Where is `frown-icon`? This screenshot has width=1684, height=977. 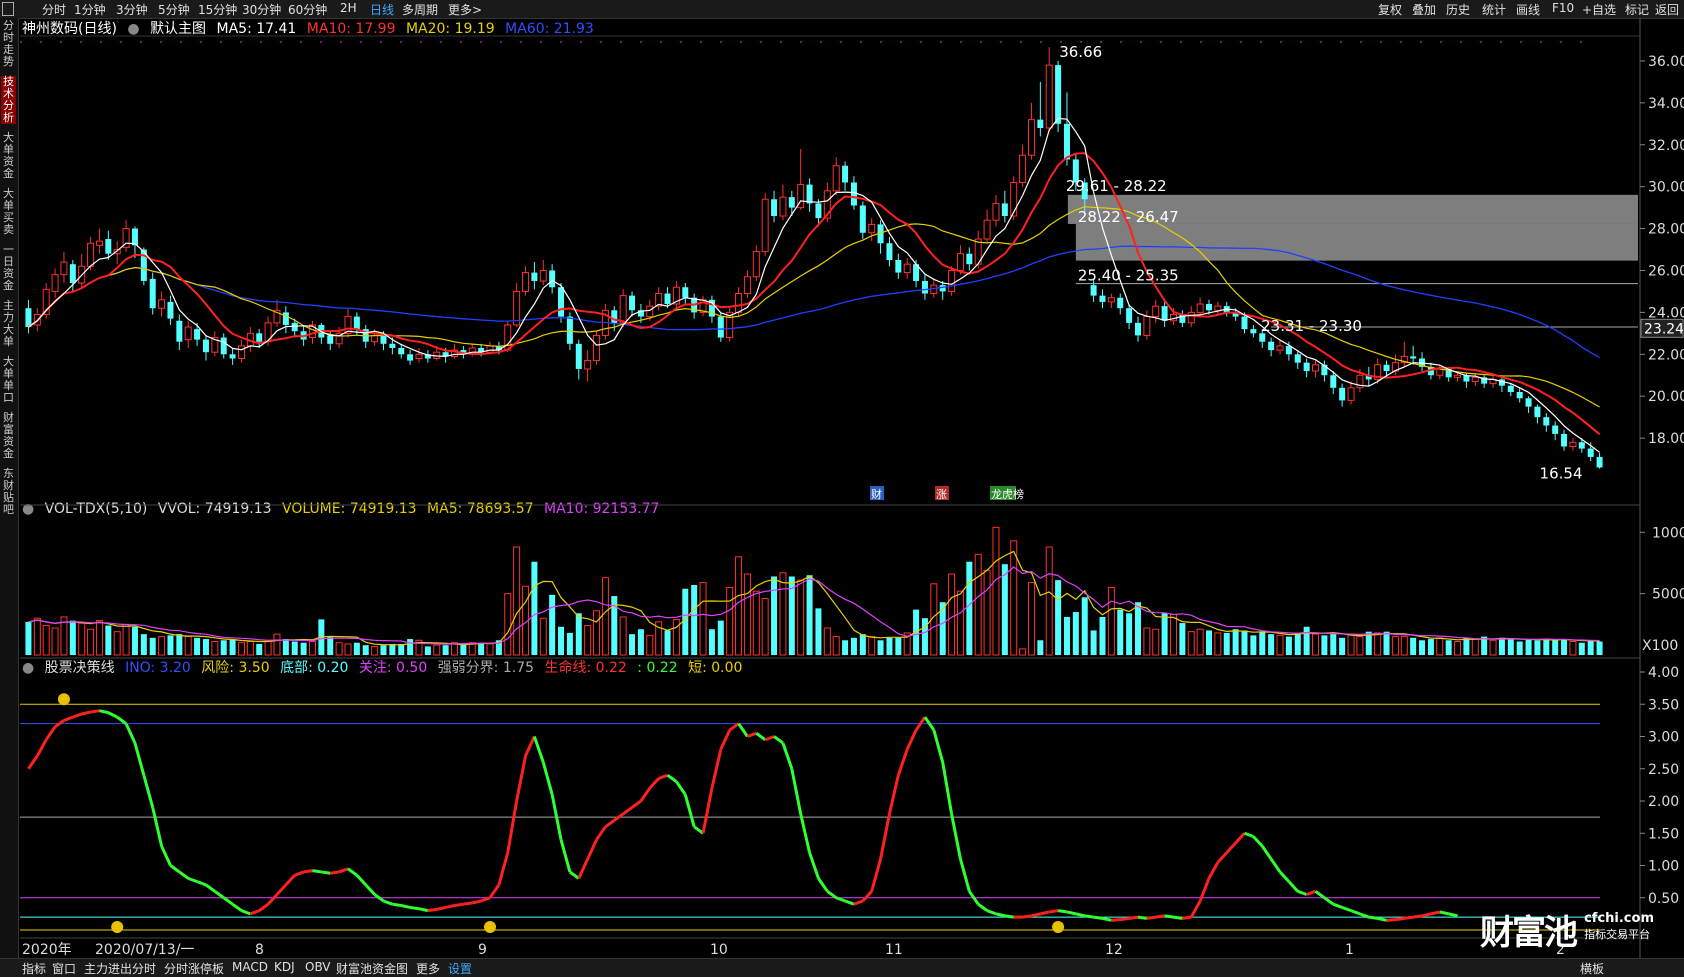
frown-icon is located at coordinates (63, 699).